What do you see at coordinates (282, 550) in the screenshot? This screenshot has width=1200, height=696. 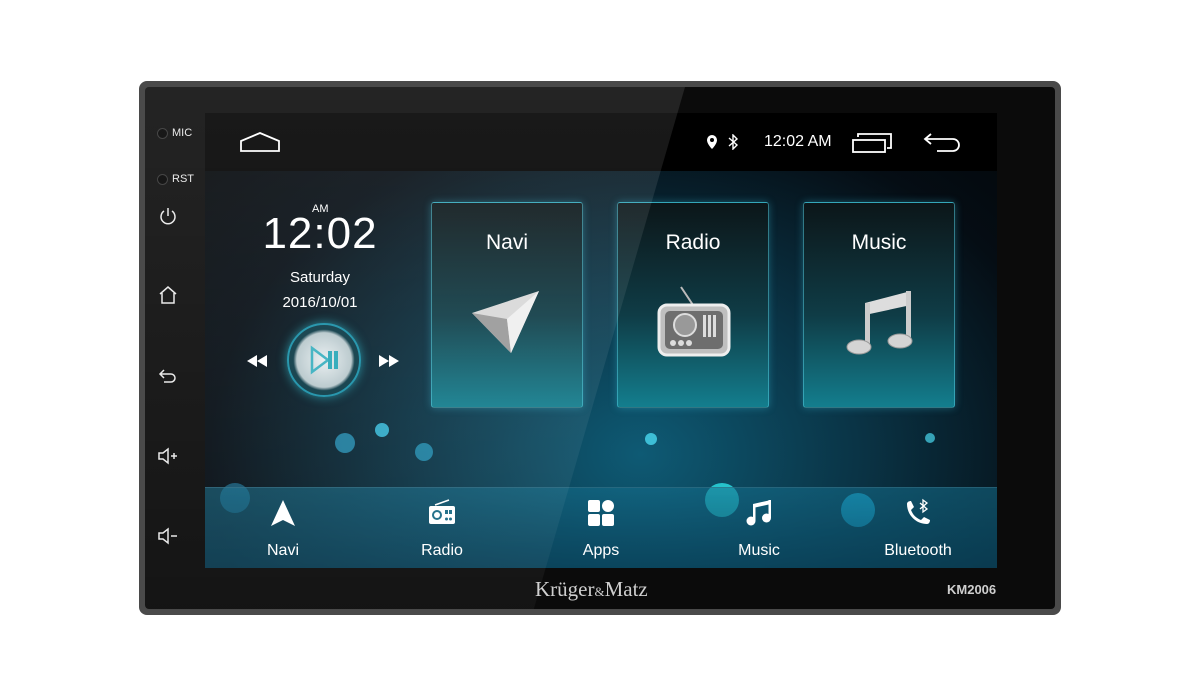 I see `dock-label: Navi` at bounding box center [282, 550].